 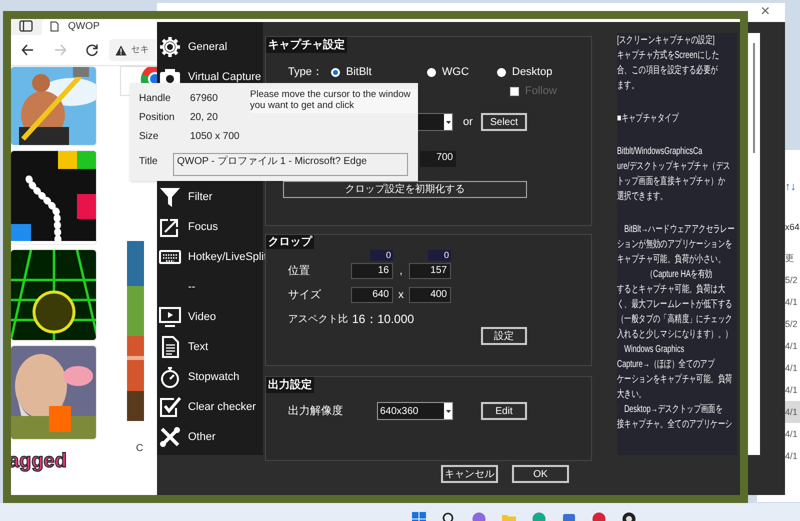 I want to click on help-text: Capture→（ほぼ）全てのアプ, so click(x=666, y=365).